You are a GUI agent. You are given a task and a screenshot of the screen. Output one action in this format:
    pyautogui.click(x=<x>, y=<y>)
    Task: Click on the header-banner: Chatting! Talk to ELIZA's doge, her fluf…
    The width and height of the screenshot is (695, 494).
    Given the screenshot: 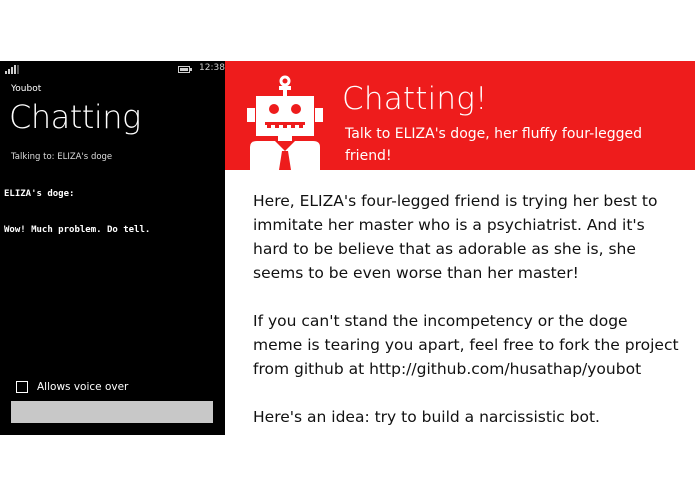 What is the action you would take?
    pyautogui.click(x=460, y=115)
    